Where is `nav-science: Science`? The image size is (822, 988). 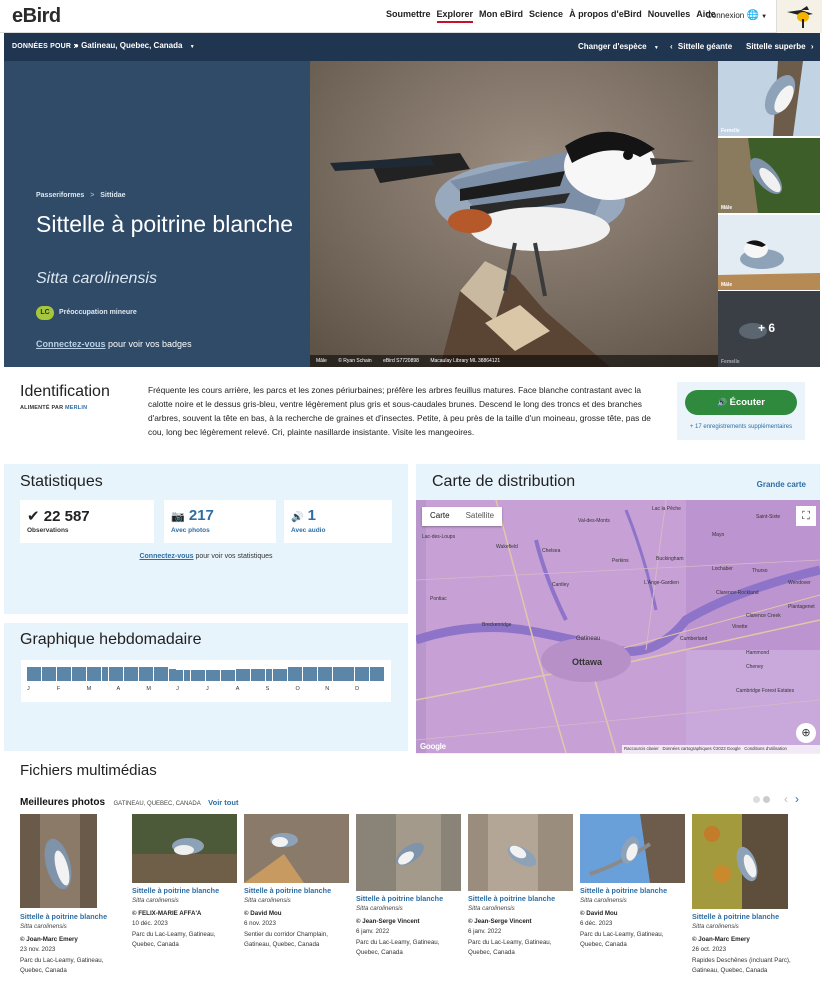
nav-science: Science is located at coordinates (546, 16).